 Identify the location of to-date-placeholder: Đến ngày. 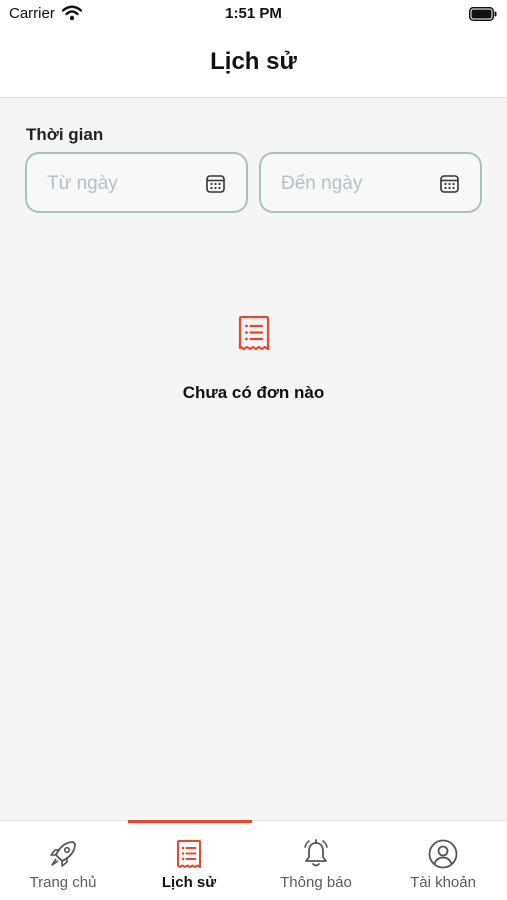
(322, 183).